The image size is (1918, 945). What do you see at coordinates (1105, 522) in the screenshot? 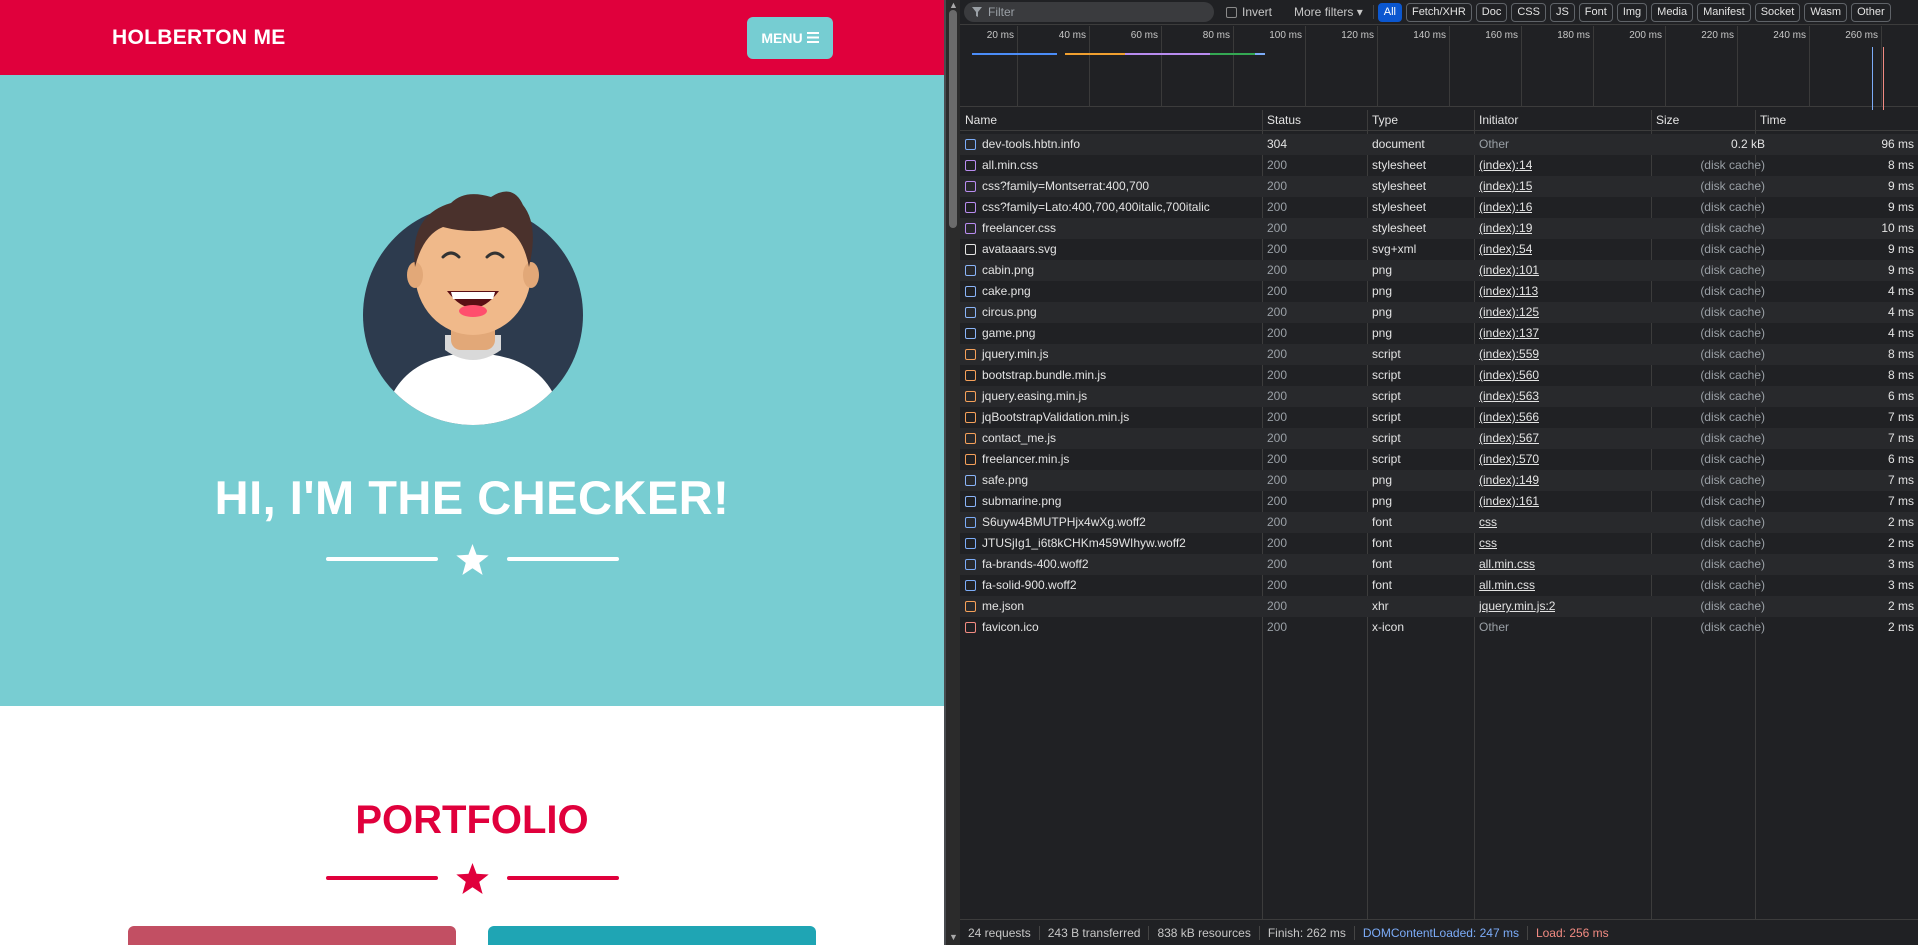
I see `request-name: S6uyw4BMUTPHjx4wXg.woff2` at bounding box center [1105, 522].